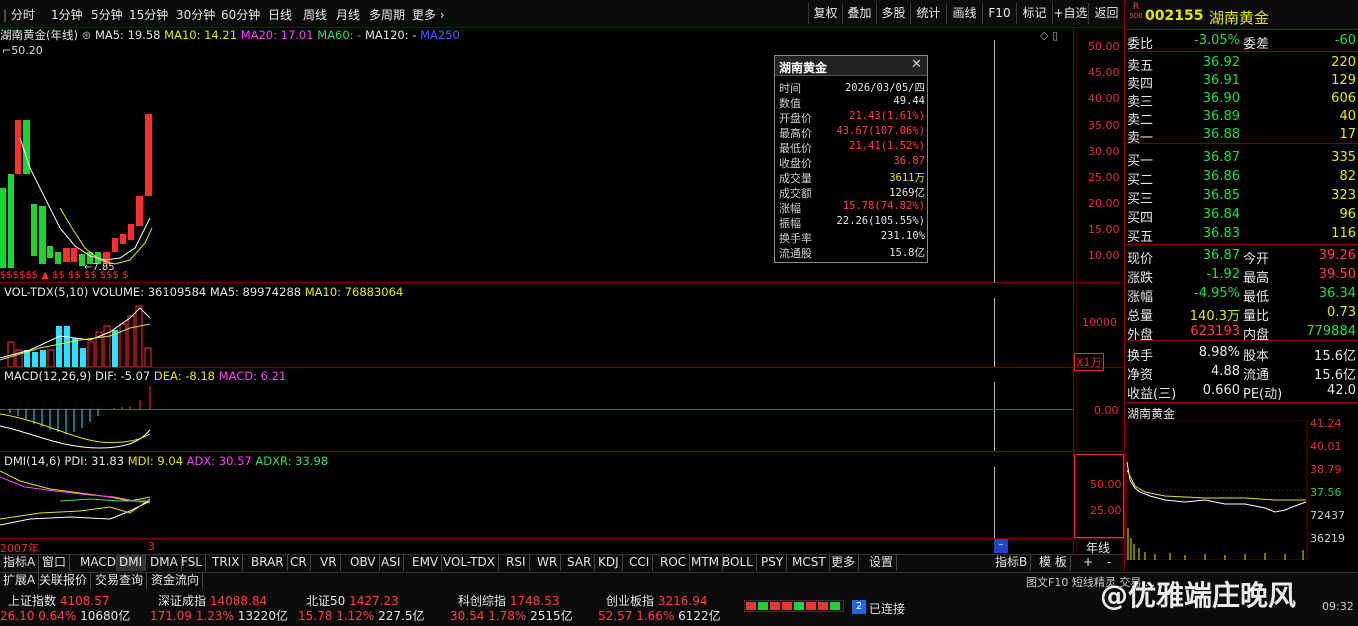  What do you see at coordinates (1106, 13) in the screenshot?
I see `back-button: 返回` at bounding box center [1106, 13].